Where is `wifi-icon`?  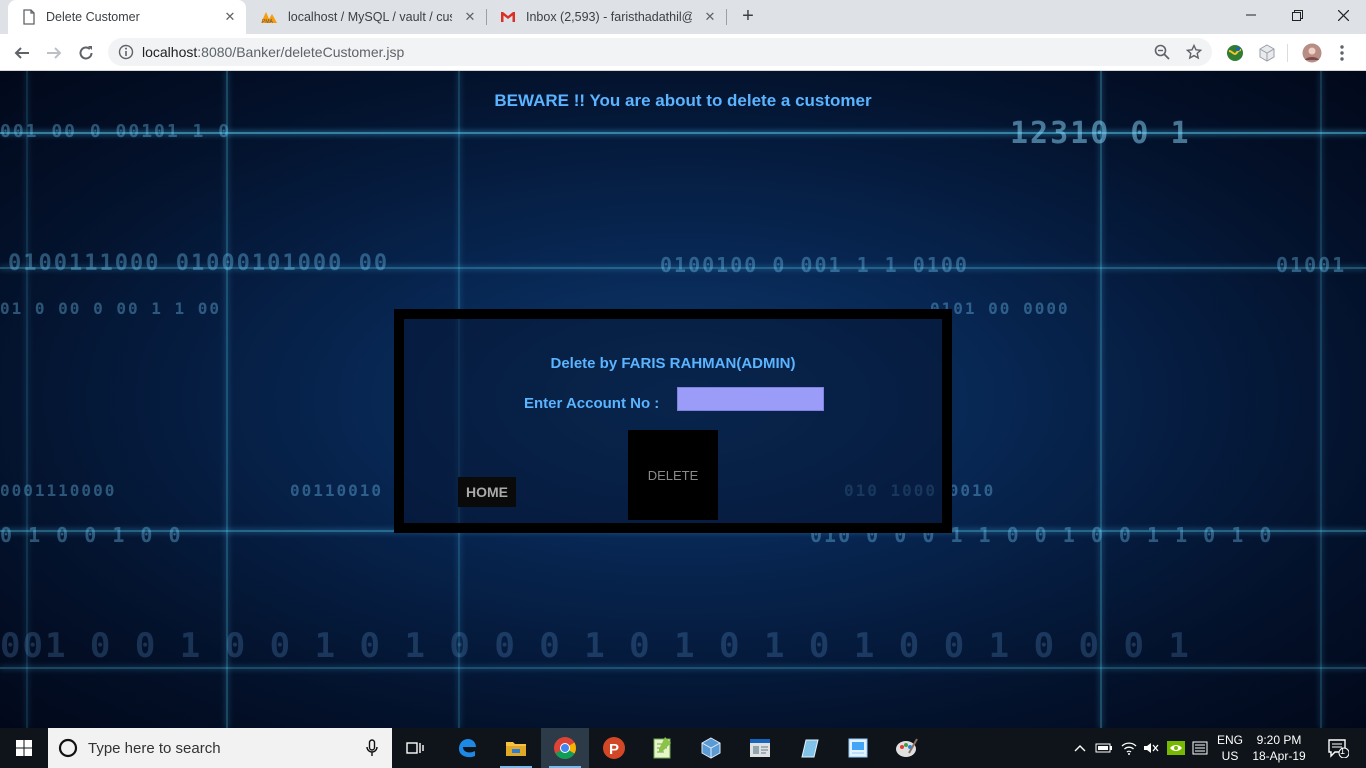 wifi-icon is located at coordinates (1129, 748).